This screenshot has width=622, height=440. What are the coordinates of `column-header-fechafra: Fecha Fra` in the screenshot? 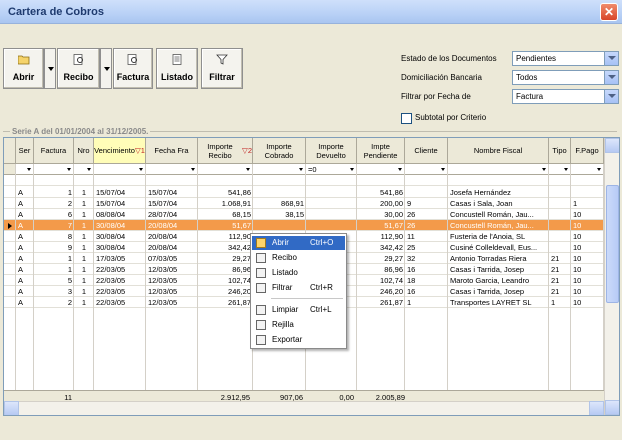 It's located at (172, 151).